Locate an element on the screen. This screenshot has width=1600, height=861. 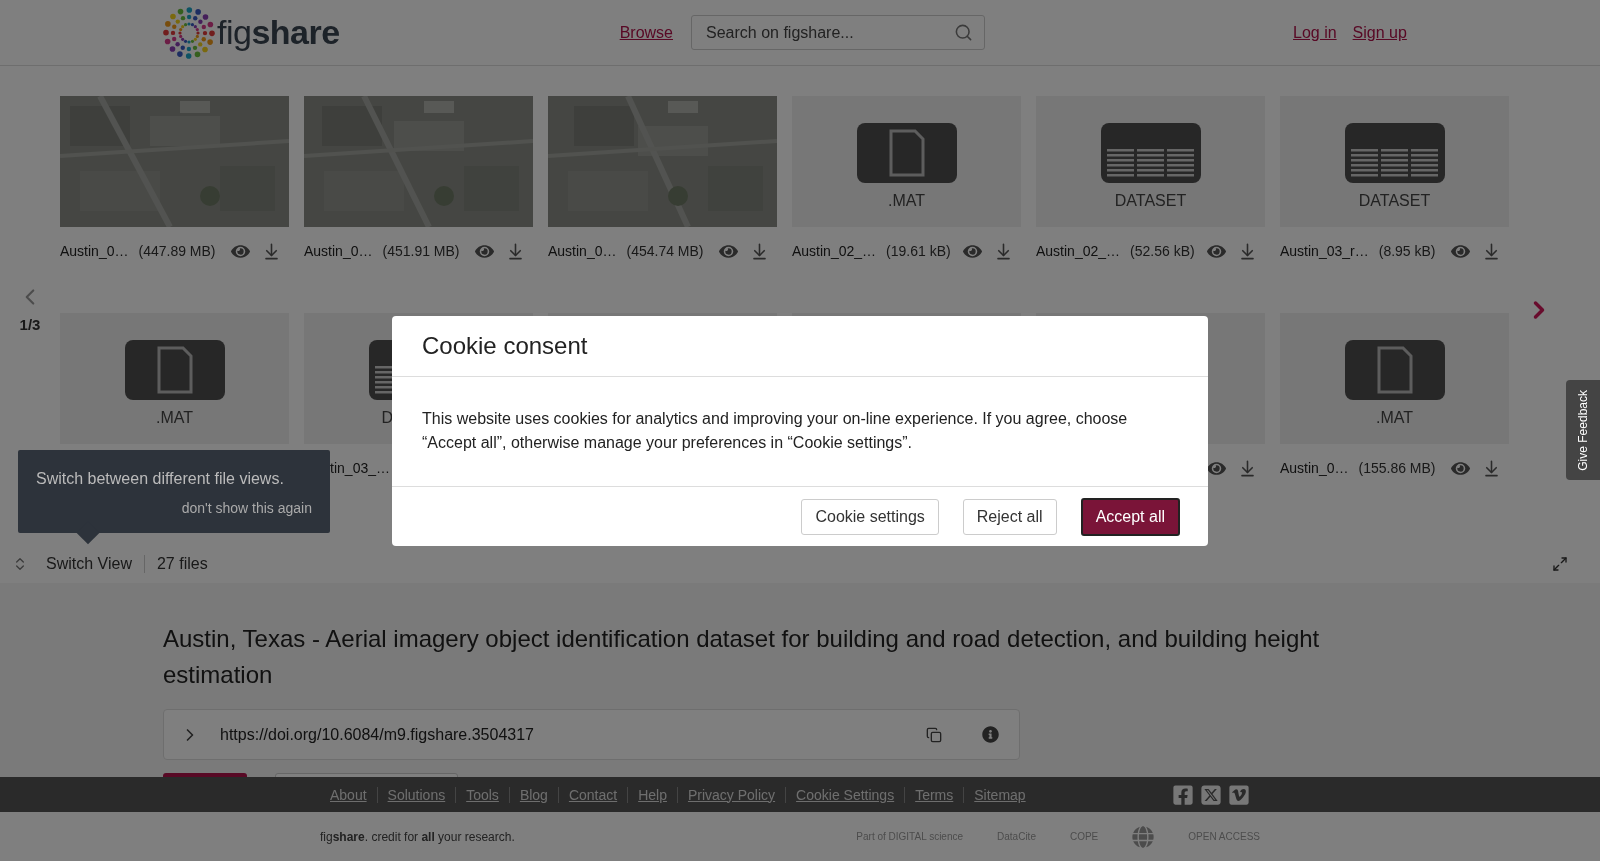
file-size: (454.74 MB) is located at coordinates (665, 251).